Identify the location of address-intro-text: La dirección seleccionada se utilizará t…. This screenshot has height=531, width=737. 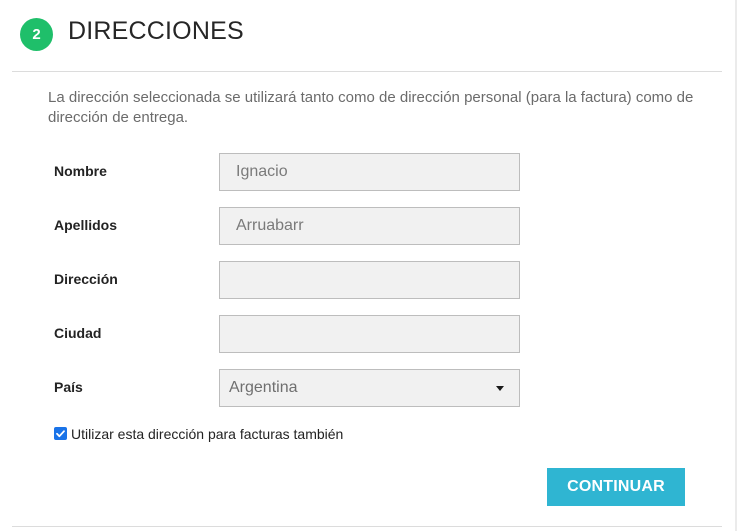
(371, 107).